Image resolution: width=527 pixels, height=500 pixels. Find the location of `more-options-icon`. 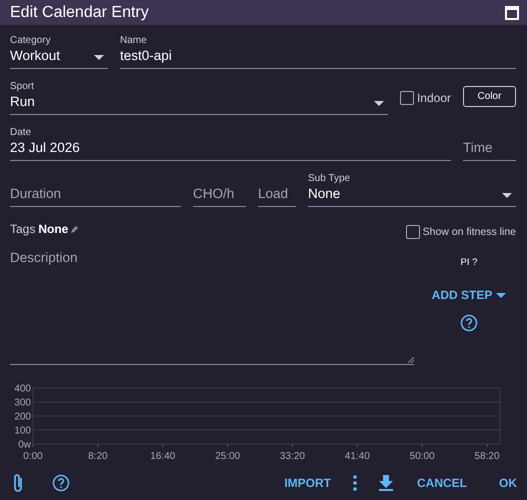

more-options-icon is located at coordinates (355, 483).